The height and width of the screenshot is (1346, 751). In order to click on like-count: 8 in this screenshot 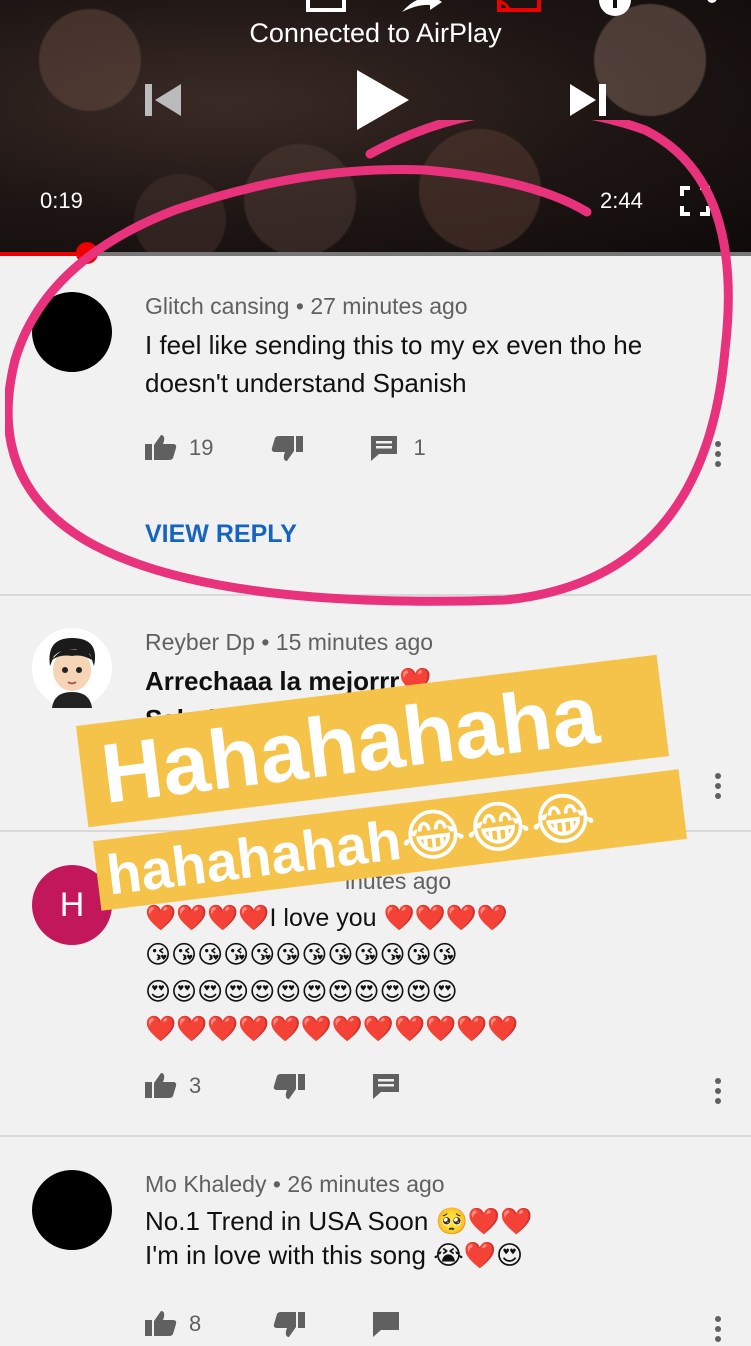, I will do `click(195, 1323)`.